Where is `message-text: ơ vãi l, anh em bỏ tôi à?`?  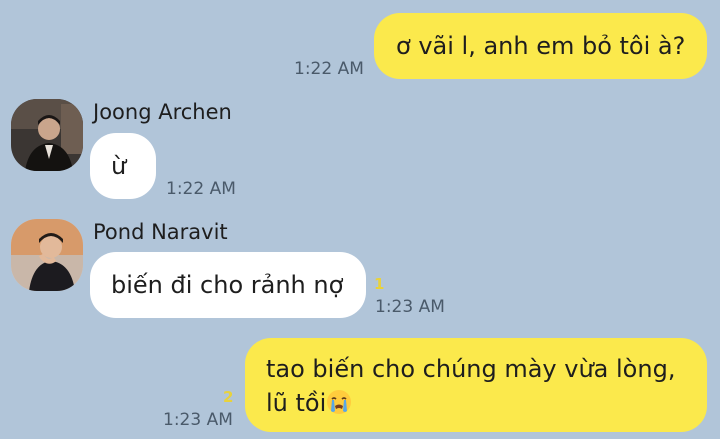 message-text: ơ vãi l, anh em bỏ tôi à? is located at coordinates (541, 46).